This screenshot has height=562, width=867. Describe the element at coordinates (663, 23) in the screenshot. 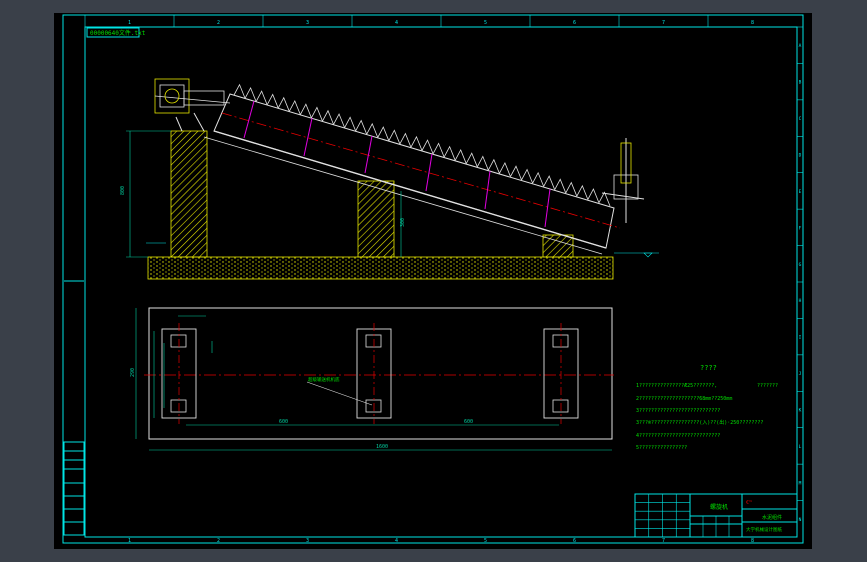

I see `zone-number-top: 7` at that location.